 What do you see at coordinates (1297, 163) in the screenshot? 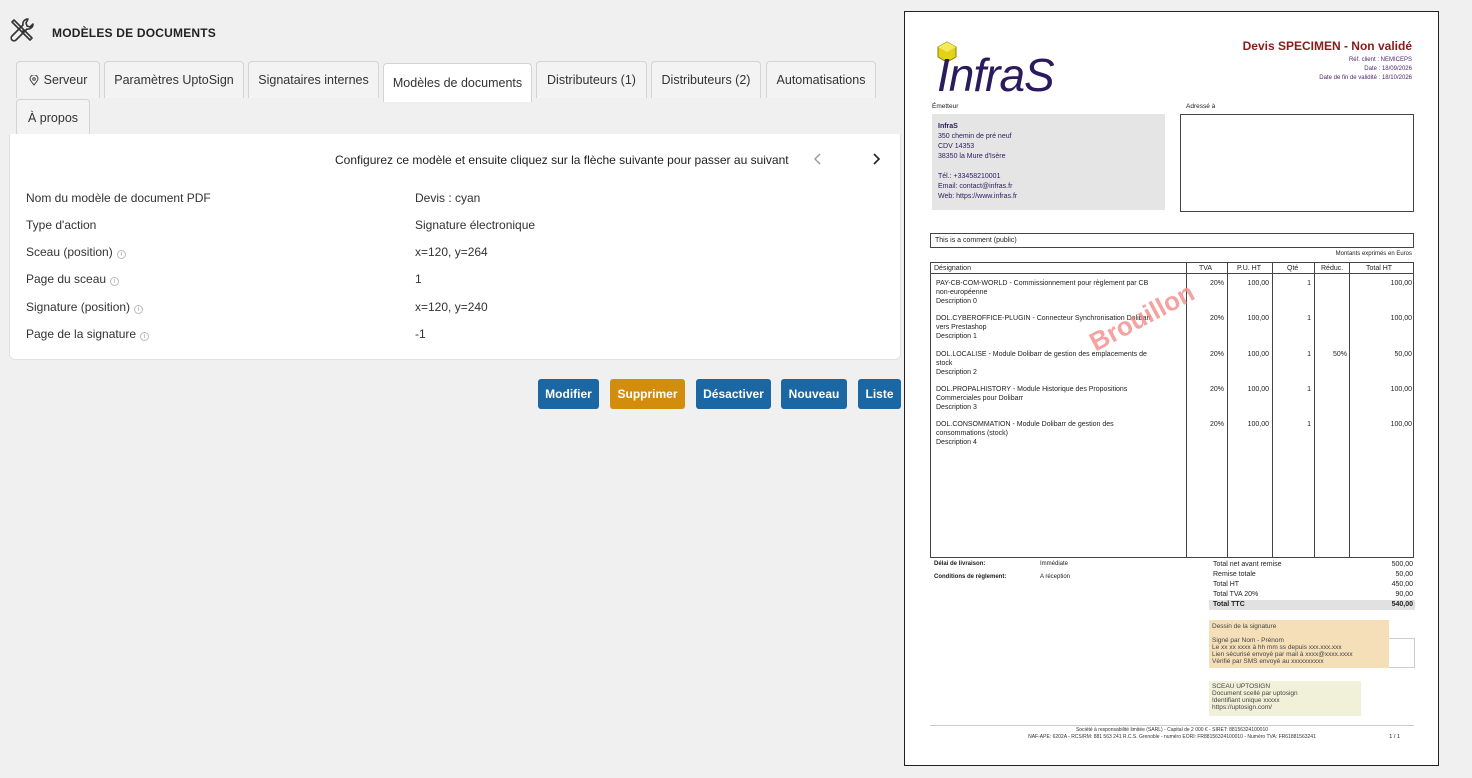
I see `recipient-address-box` at bounding box center [1297, 163].